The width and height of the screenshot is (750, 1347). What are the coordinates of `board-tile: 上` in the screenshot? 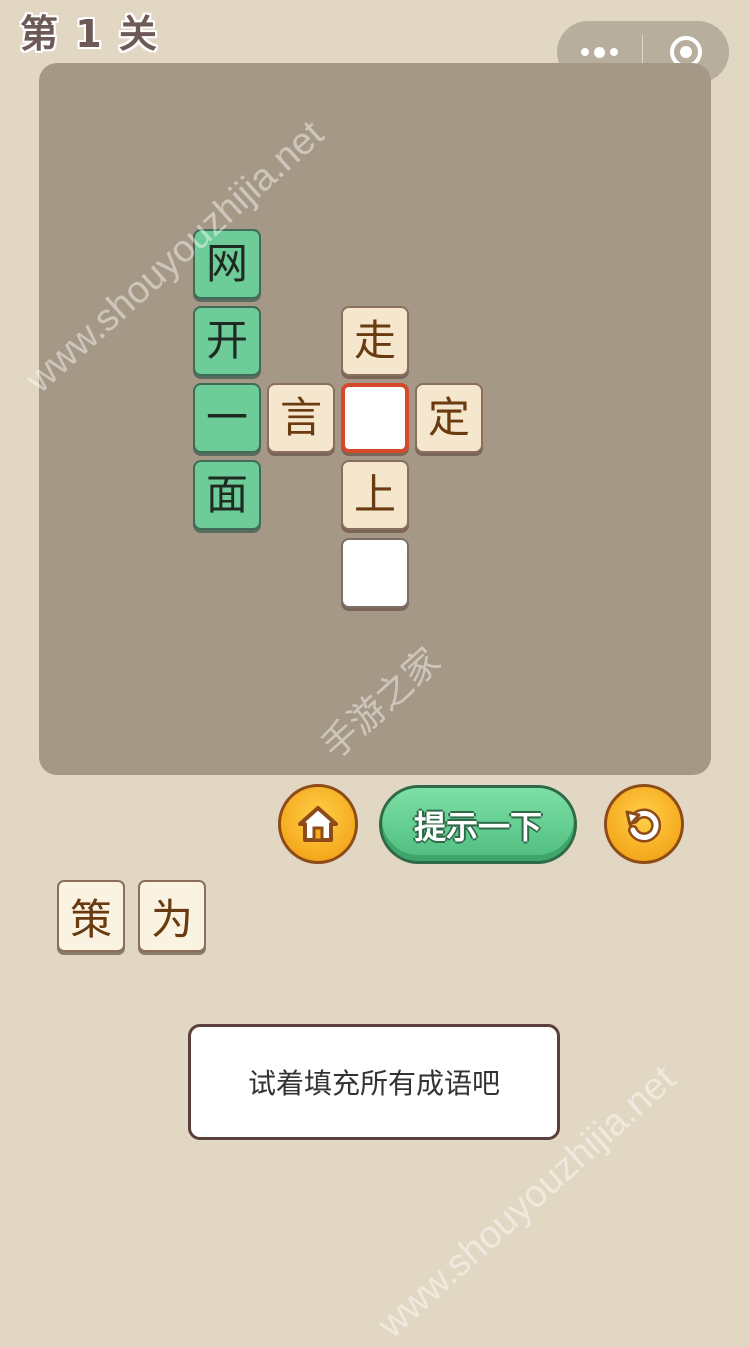 It's located at (375, 495).